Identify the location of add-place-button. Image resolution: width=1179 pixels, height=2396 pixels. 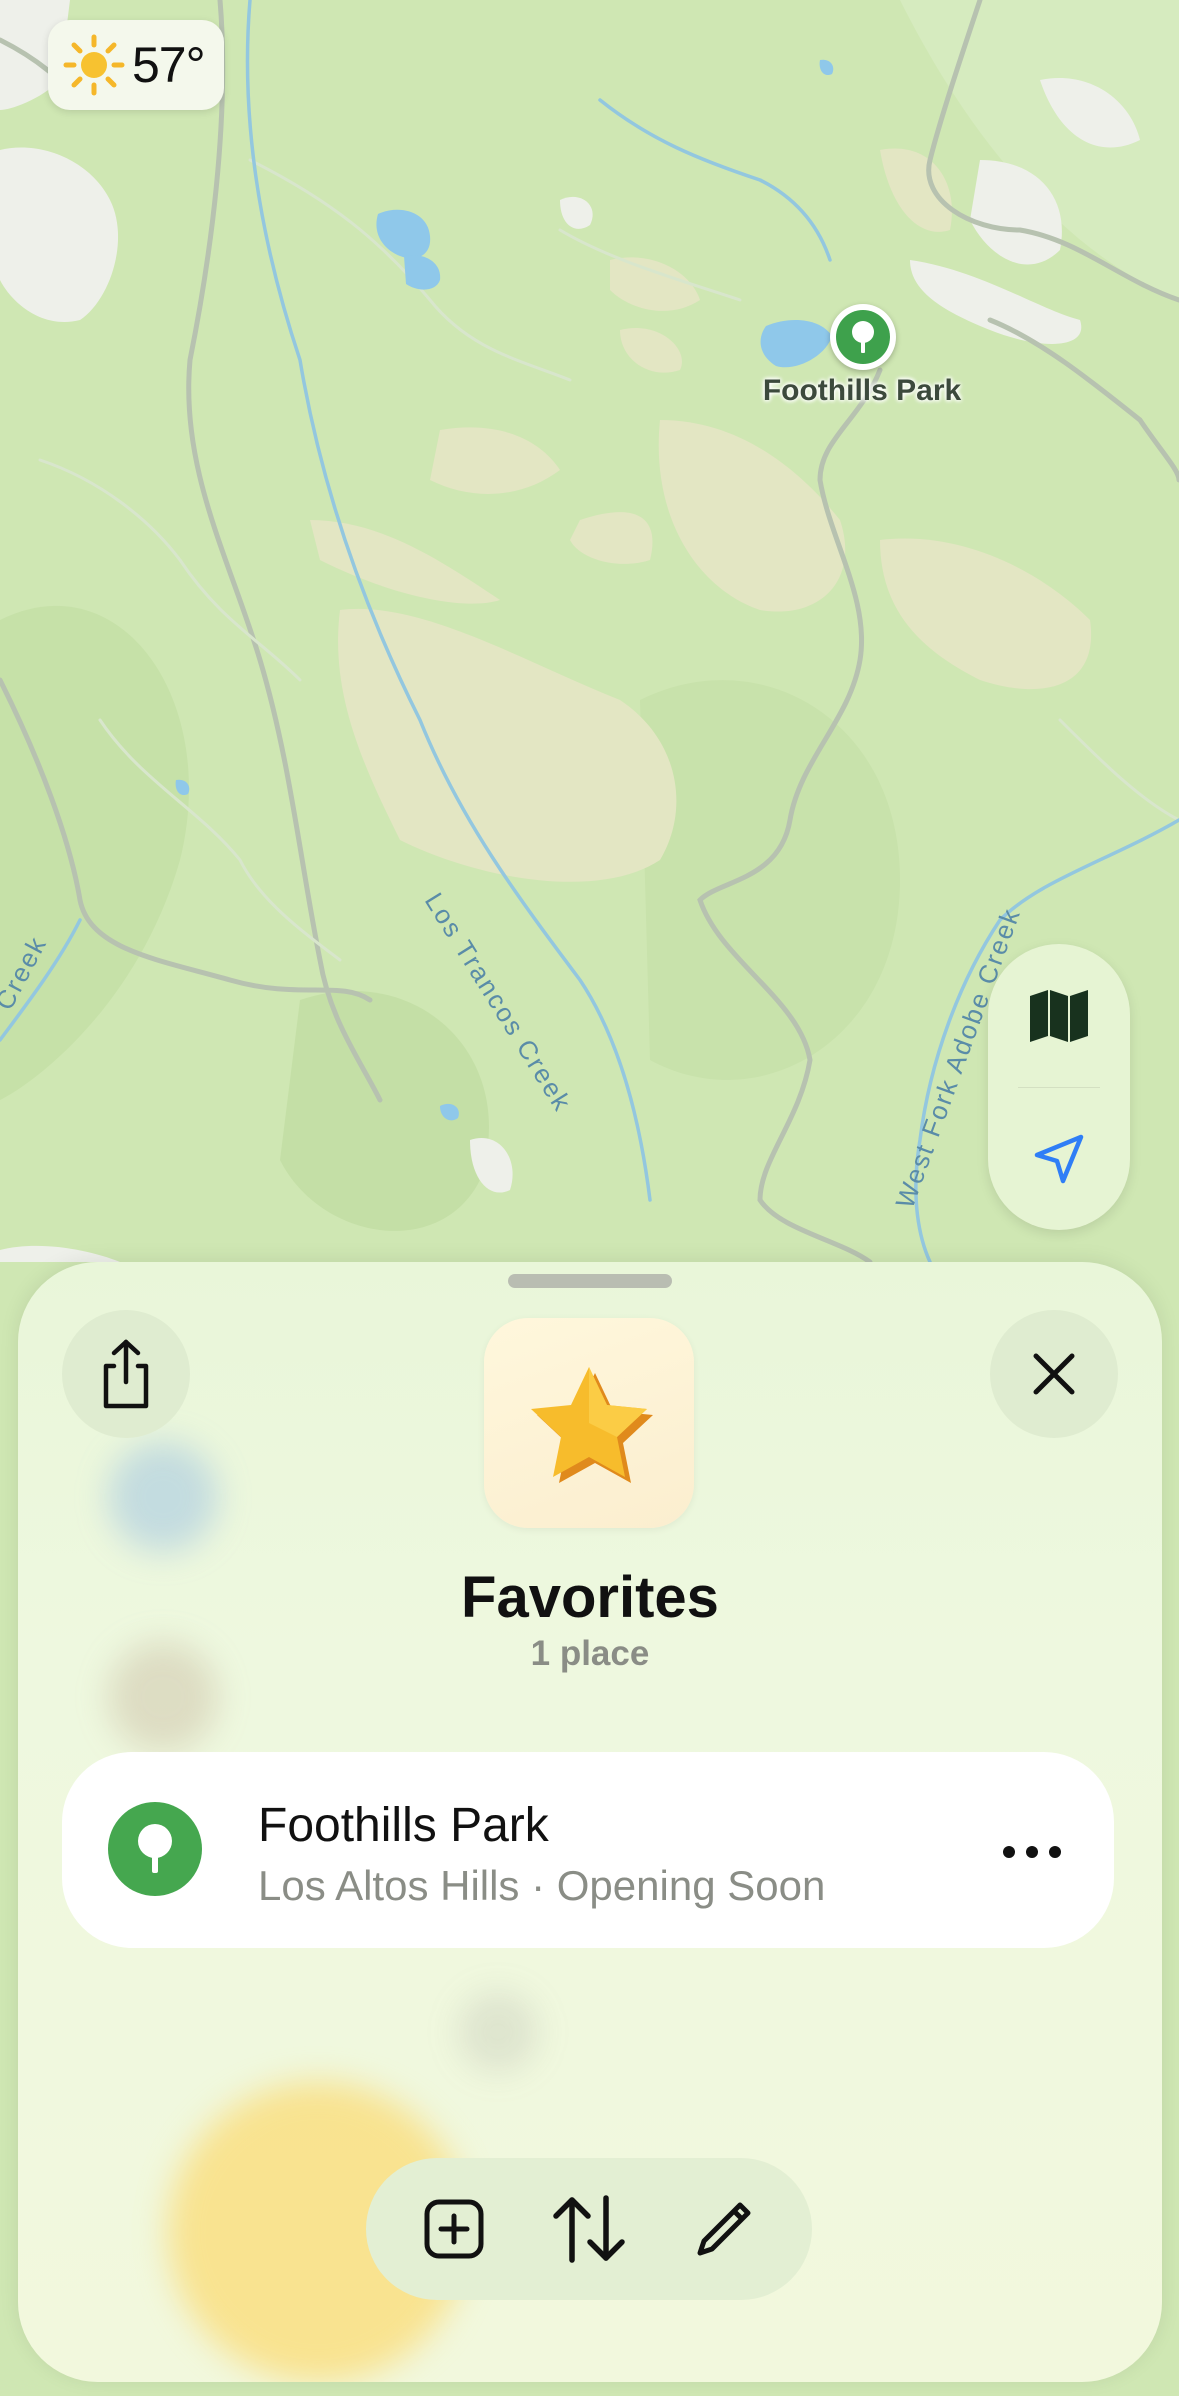
(454, 2229).